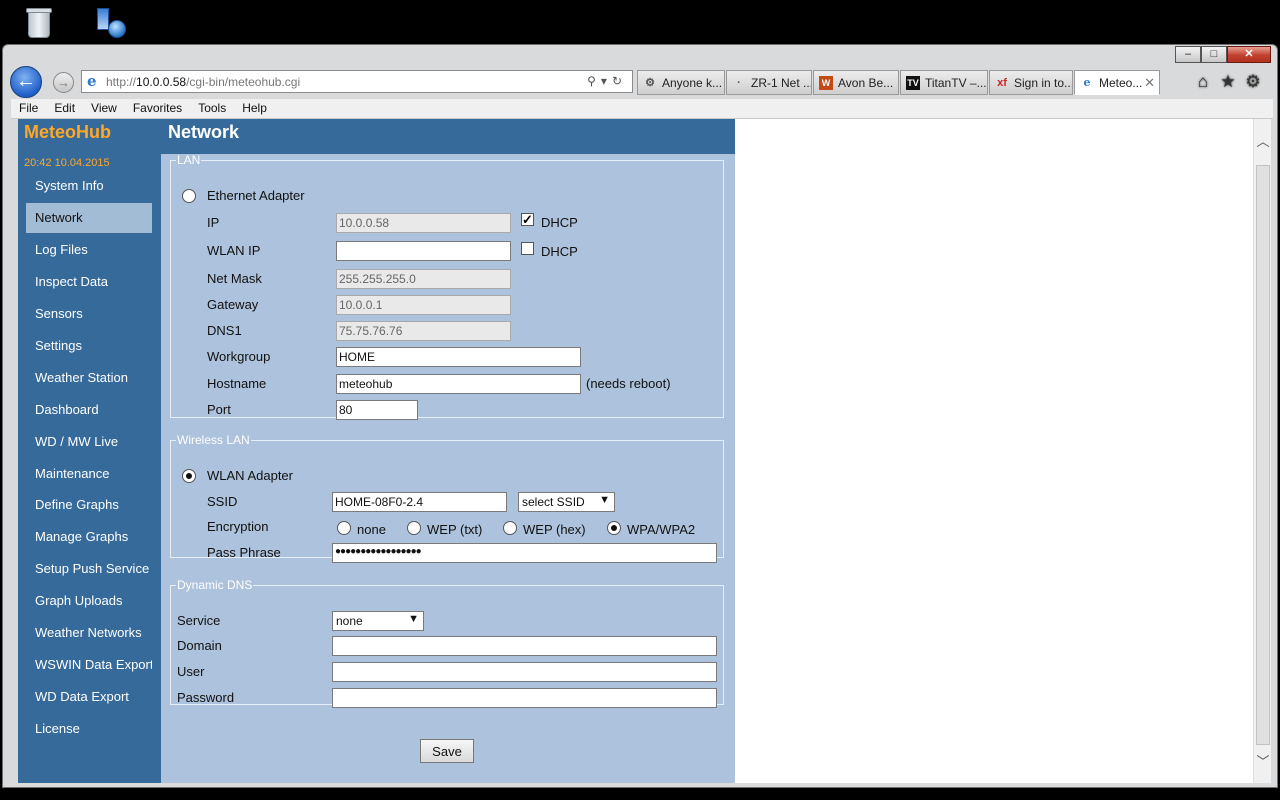 This screenshot has width=1280, height=800. Describe the element at coordinates (448, 136) in the screenshot. I see `page-header: Network` at that location.